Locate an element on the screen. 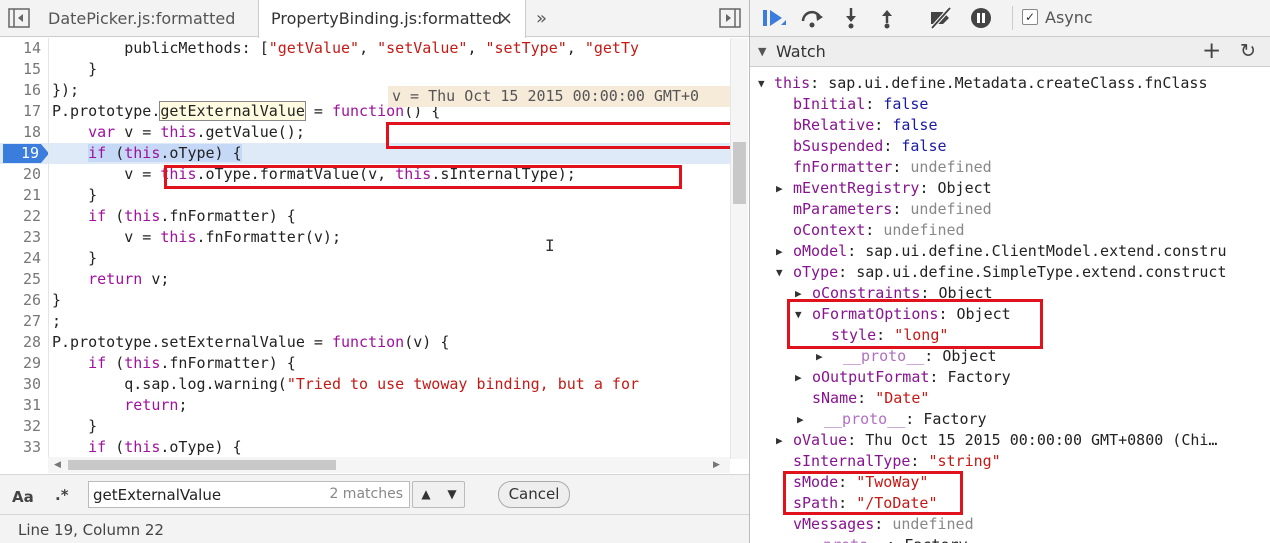  line-number: 15 is located at coordinates (20, 69).